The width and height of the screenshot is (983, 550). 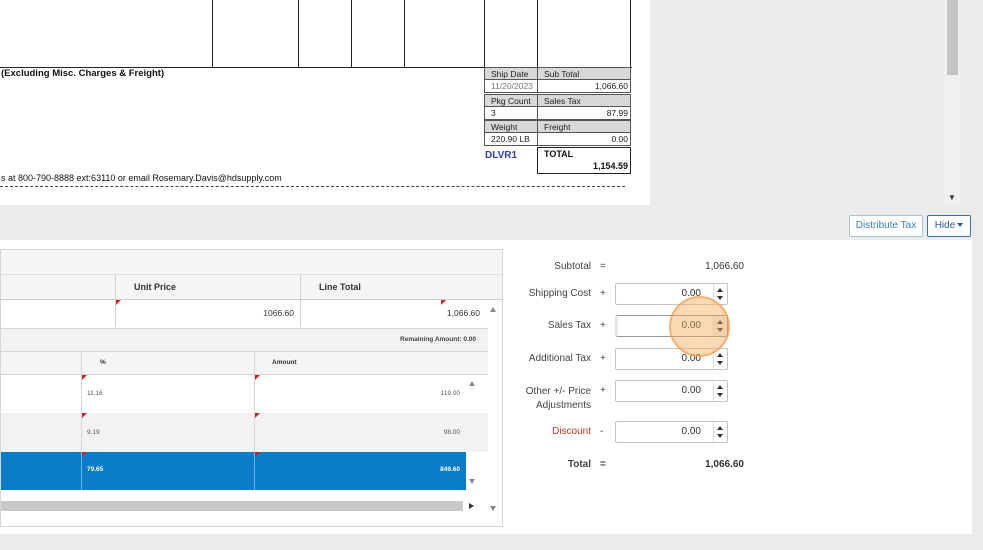 What do you see at coordinates (603, 325) in the screenshot?
I see `sales-tax-operator: +` at bounding box center [603, 325].